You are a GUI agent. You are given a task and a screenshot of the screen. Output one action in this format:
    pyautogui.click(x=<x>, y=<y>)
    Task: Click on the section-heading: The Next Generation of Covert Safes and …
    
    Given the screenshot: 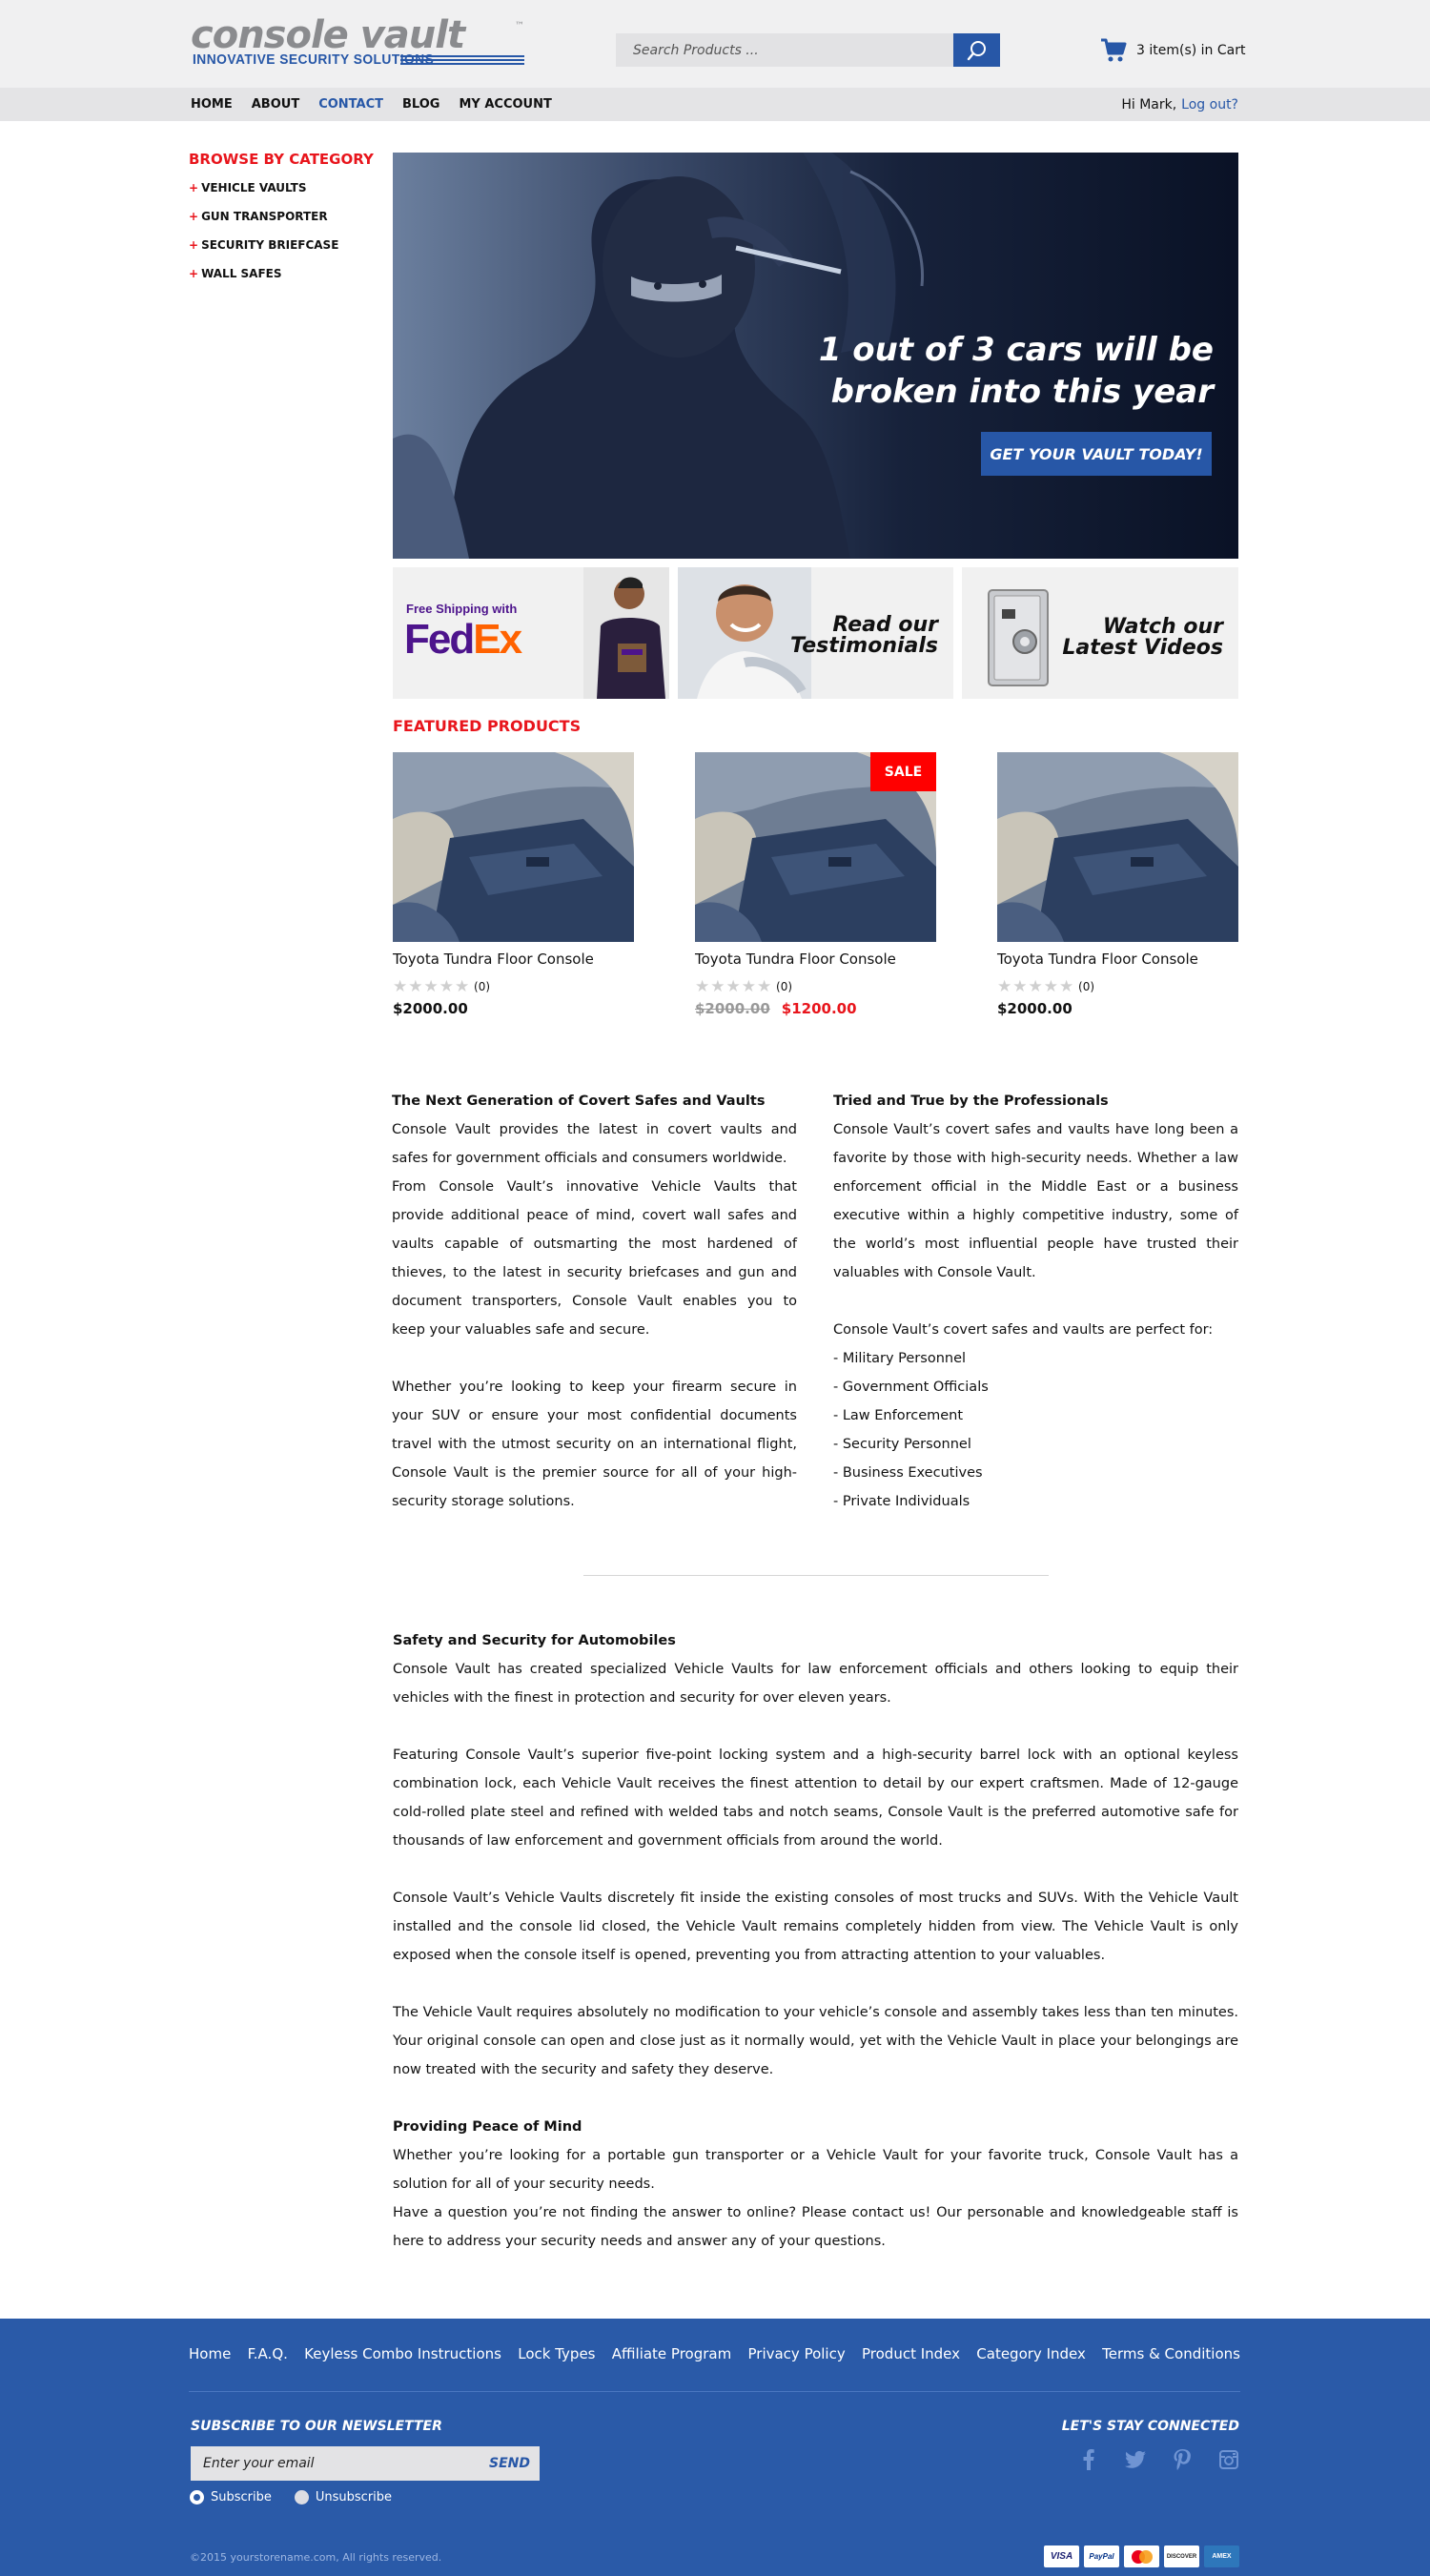 What is the action you would take?
    pyautogui.click(x=579, y=1101)
    